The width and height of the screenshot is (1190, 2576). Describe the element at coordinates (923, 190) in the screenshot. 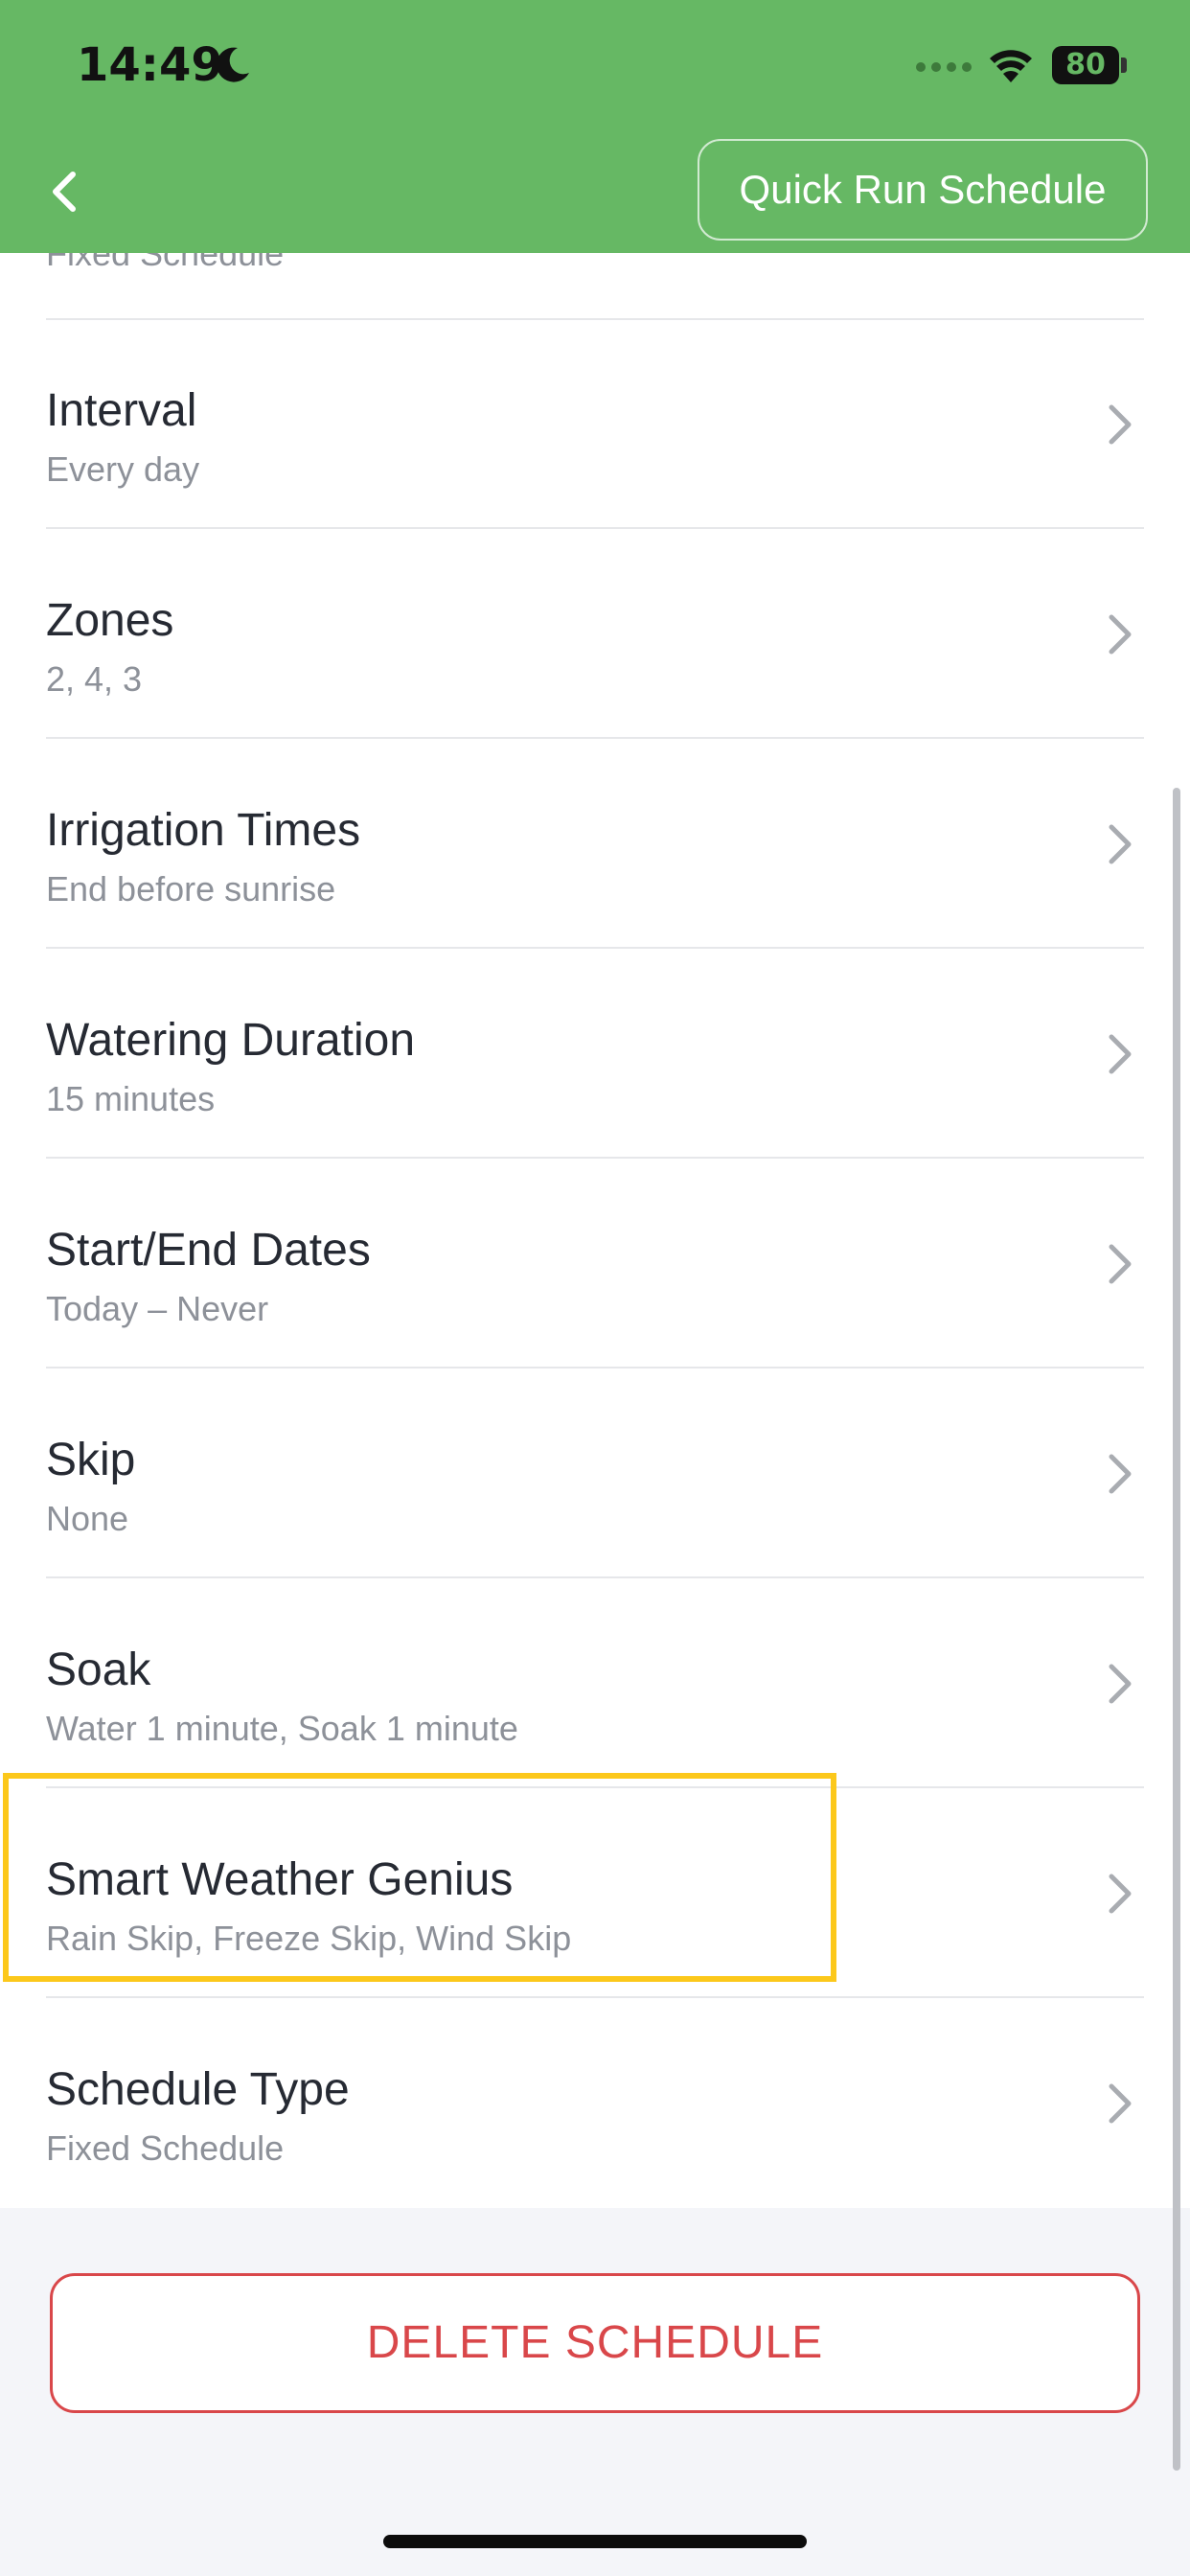

I see `quick-run-schedule-button: Quick Run Schedule` at that location.